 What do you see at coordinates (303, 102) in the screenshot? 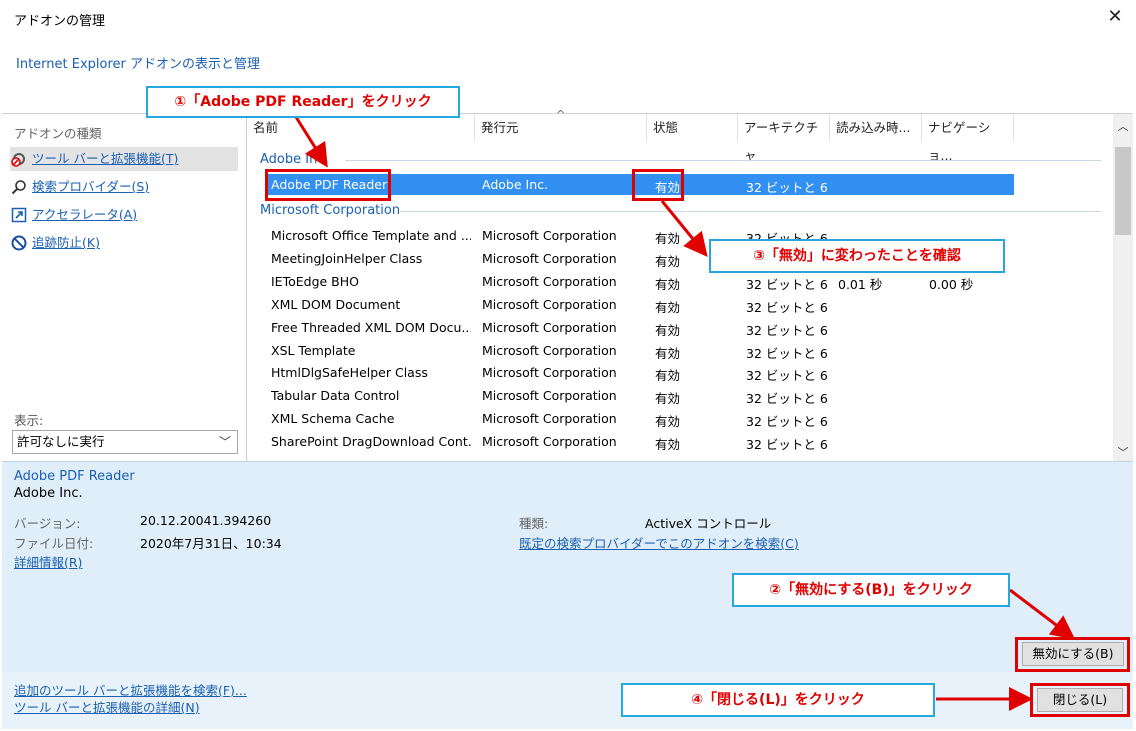
I see `callout-step1: ①「Adobe PDF Reader」をクリック` at bounding box center [303, 102].